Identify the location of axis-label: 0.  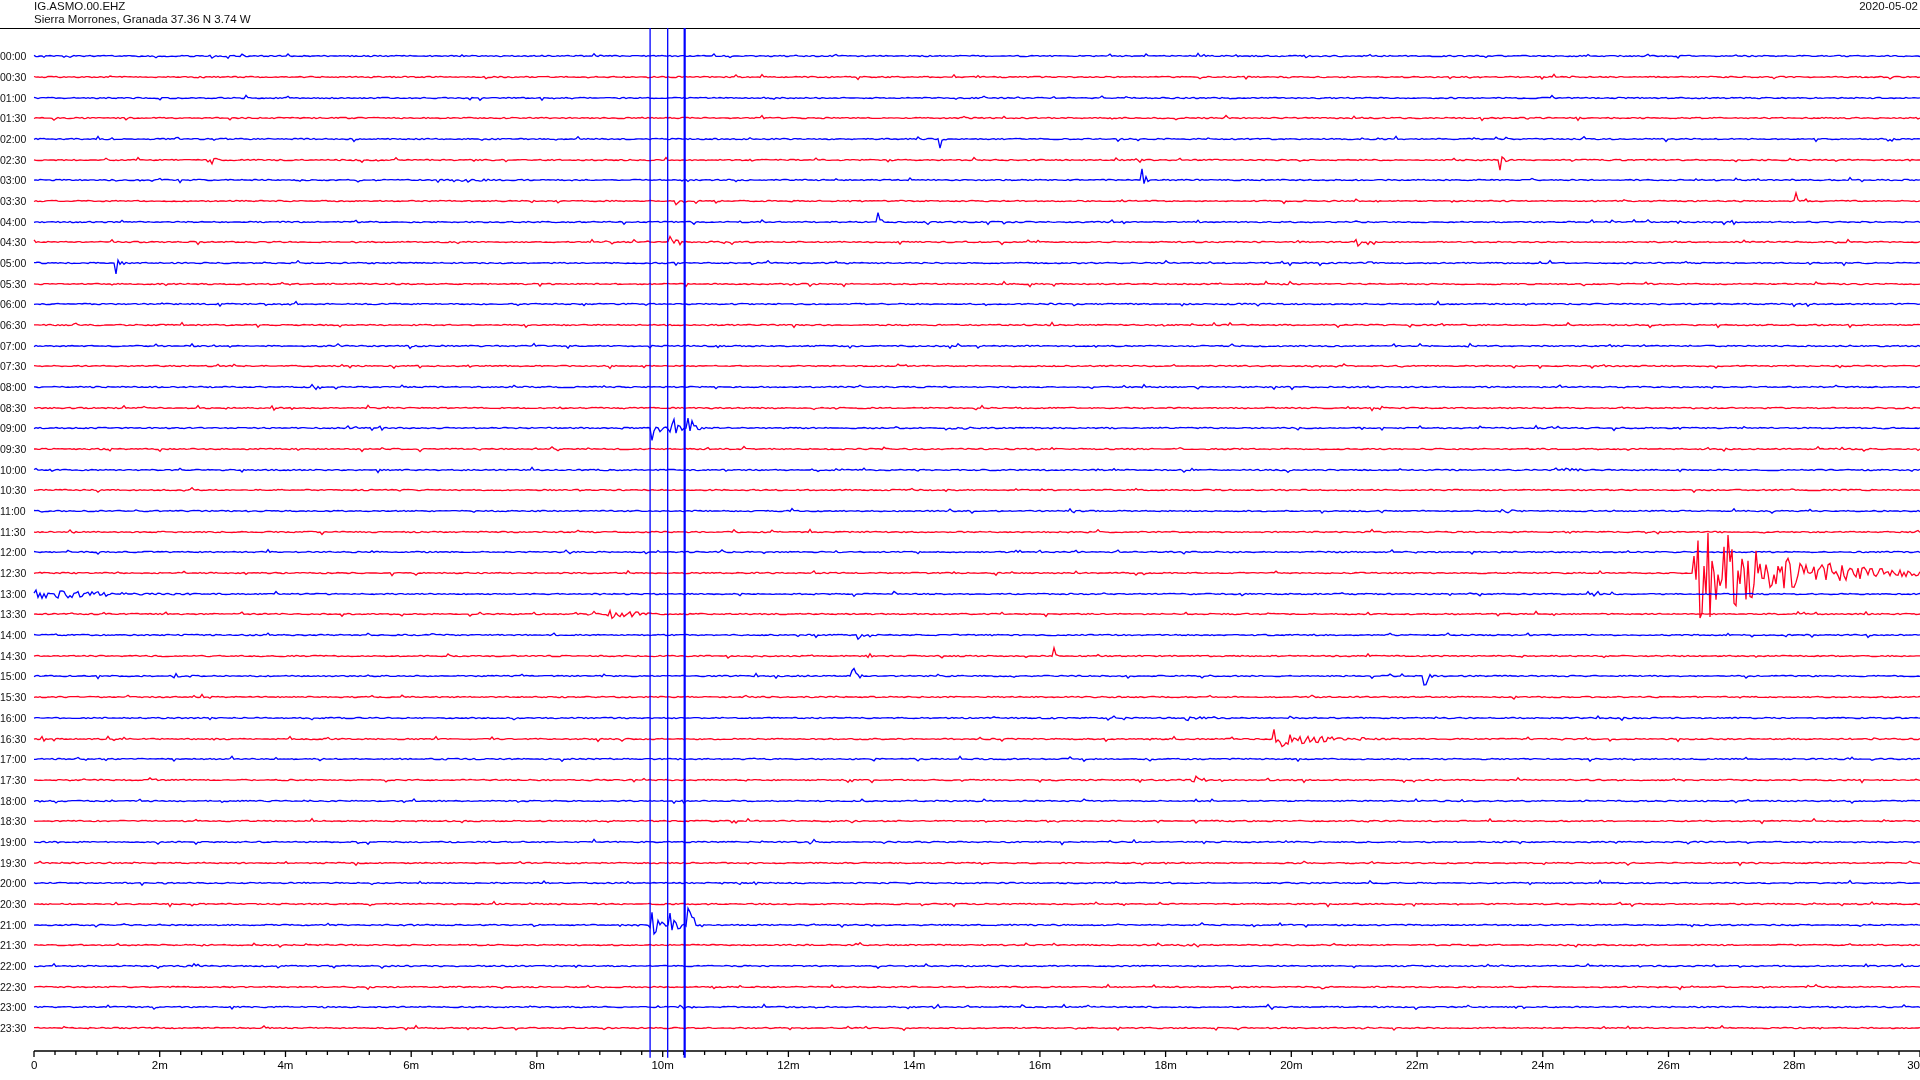
(34, 1065).